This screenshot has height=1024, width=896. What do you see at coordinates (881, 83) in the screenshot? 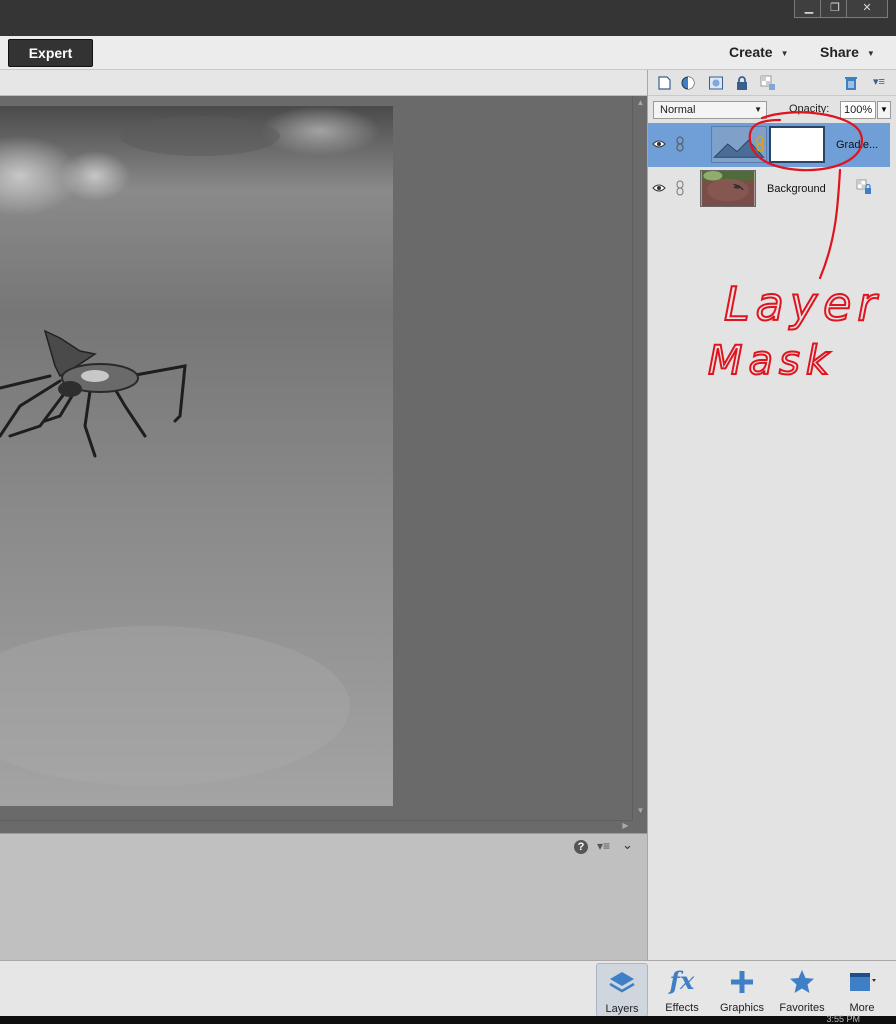
I see `panel-menu-icon: ▾≡` at bounding box center [881, 83].